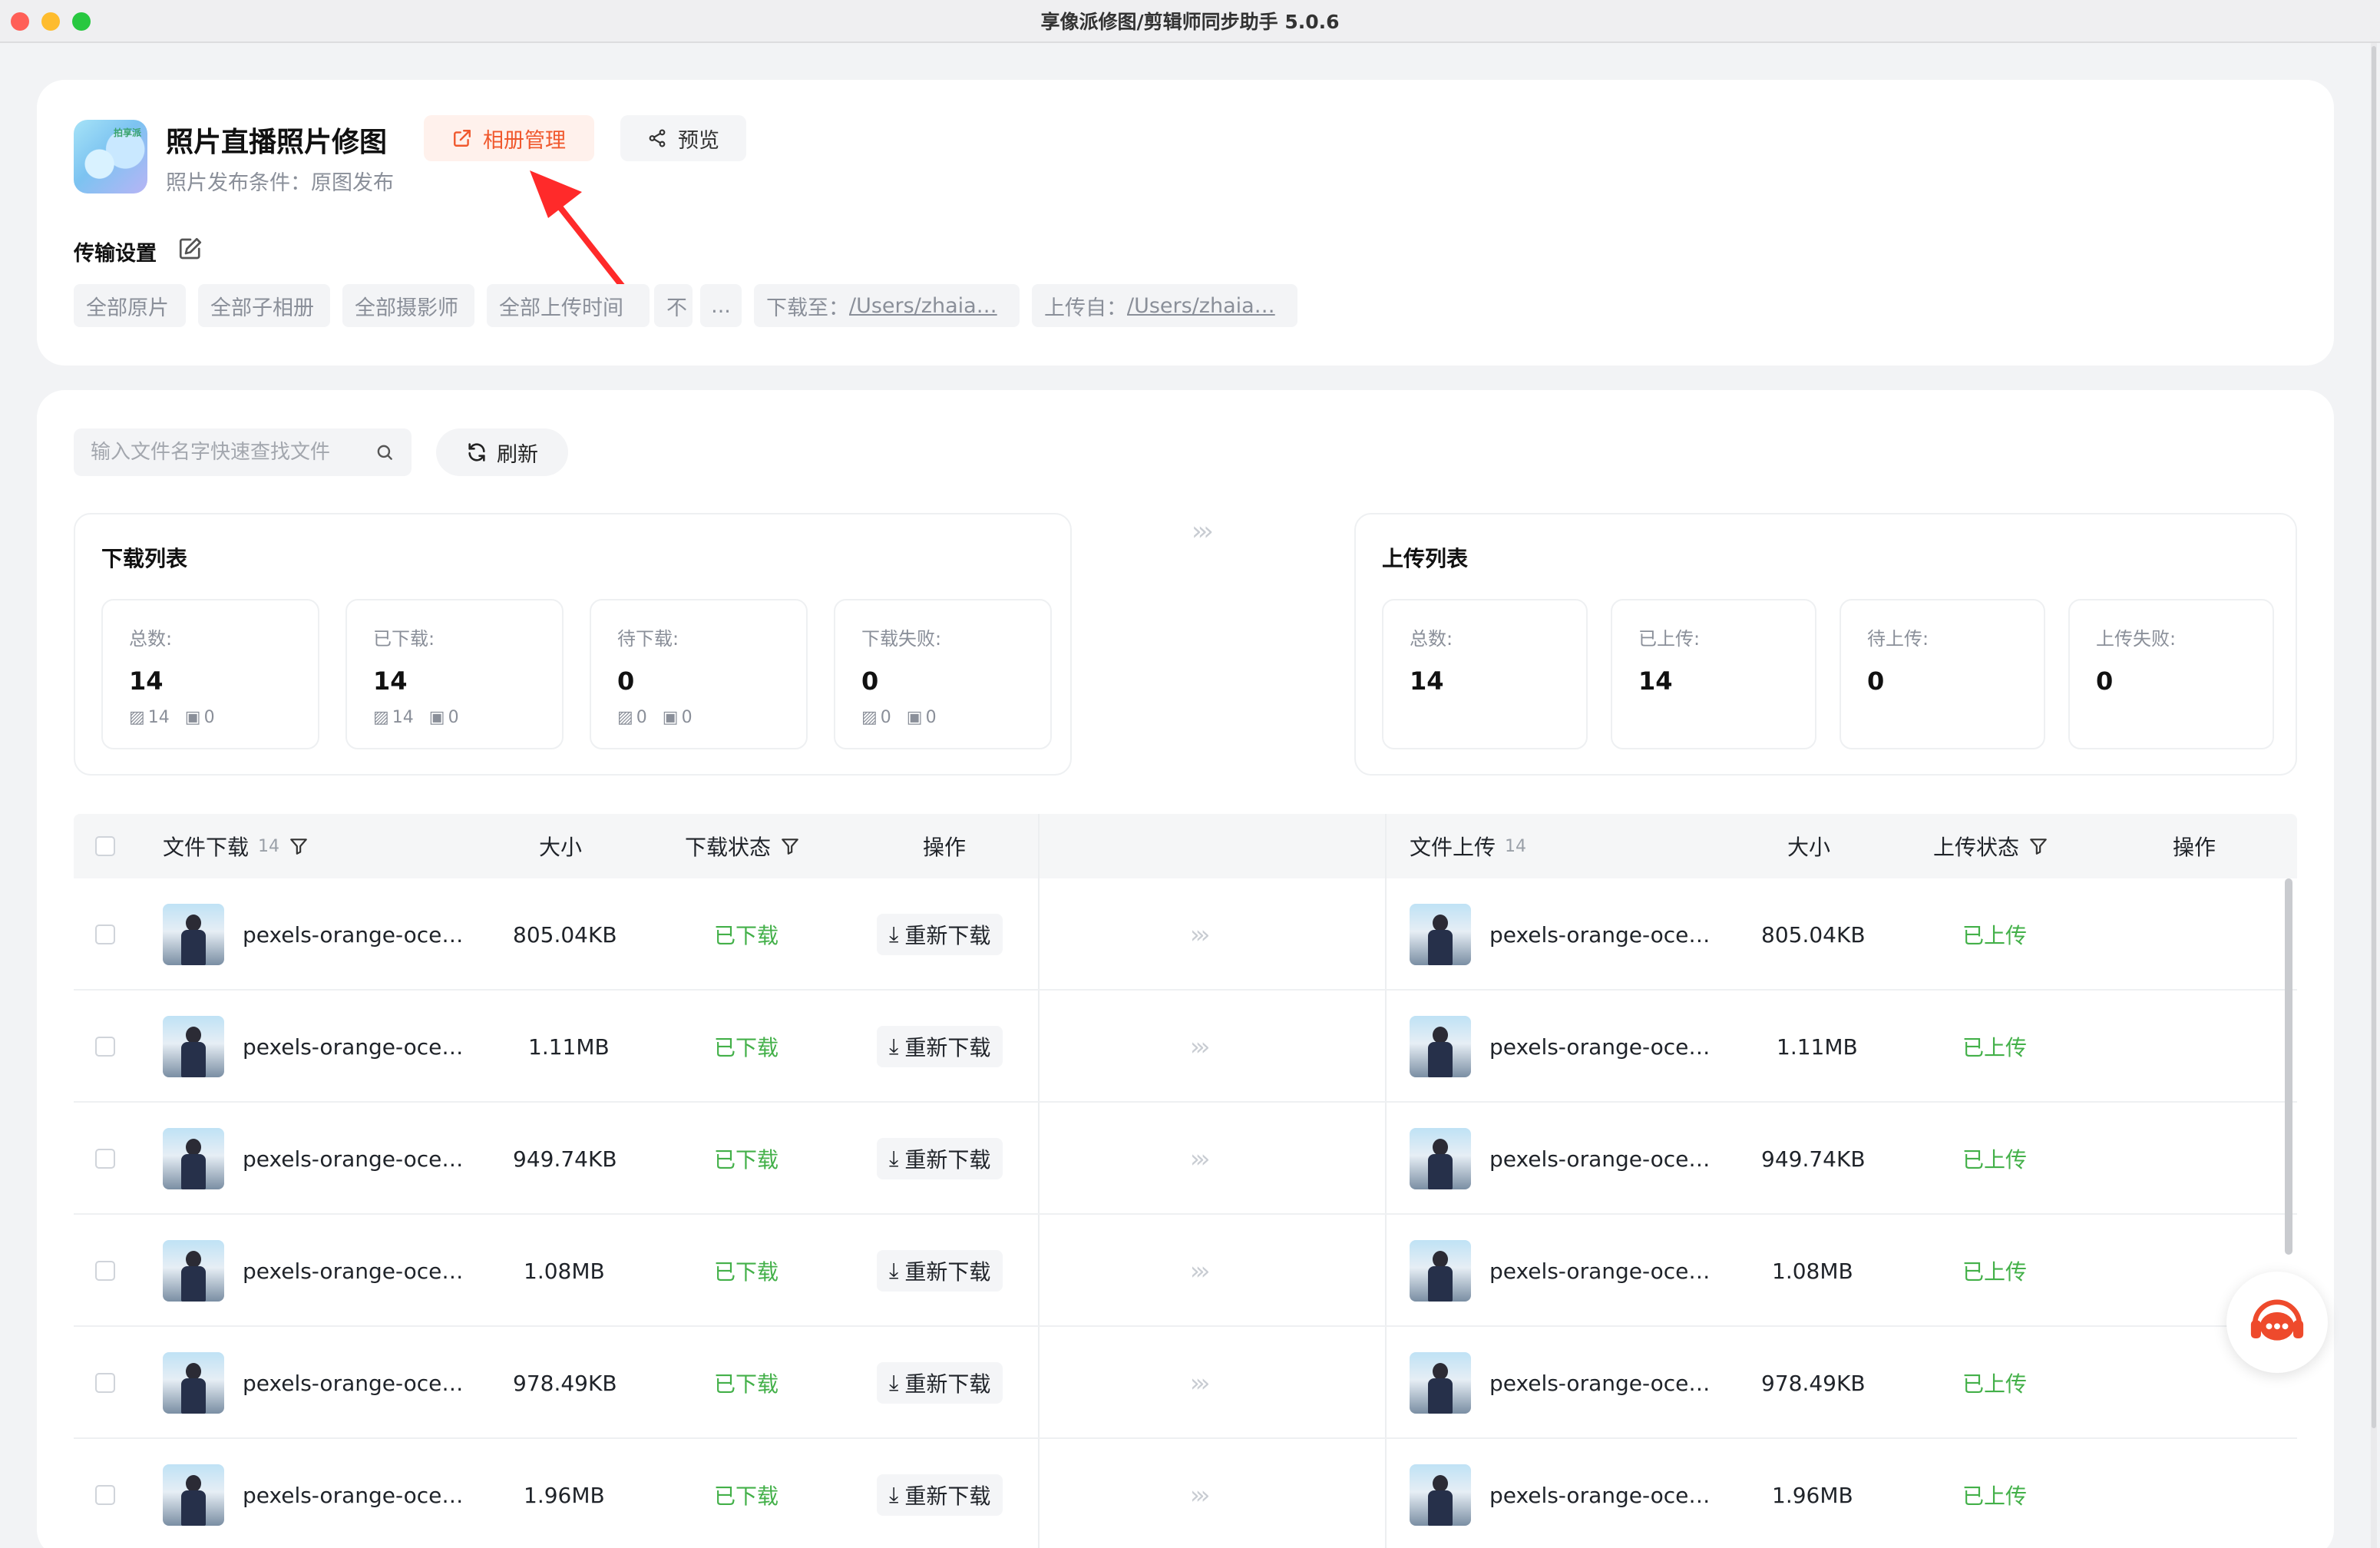 The image size is (2380, 1548). I want to click on image-count: 0, so click(641, 718).